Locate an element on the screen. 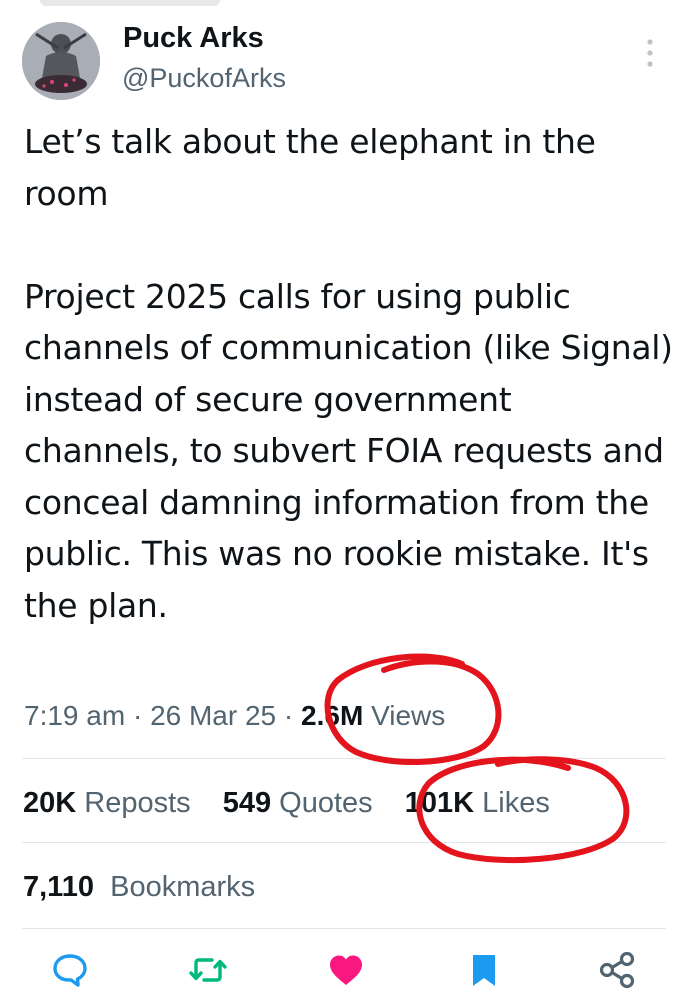 This screenshot has height=1000, width=688. avatar is located at coordinates (61, 61).